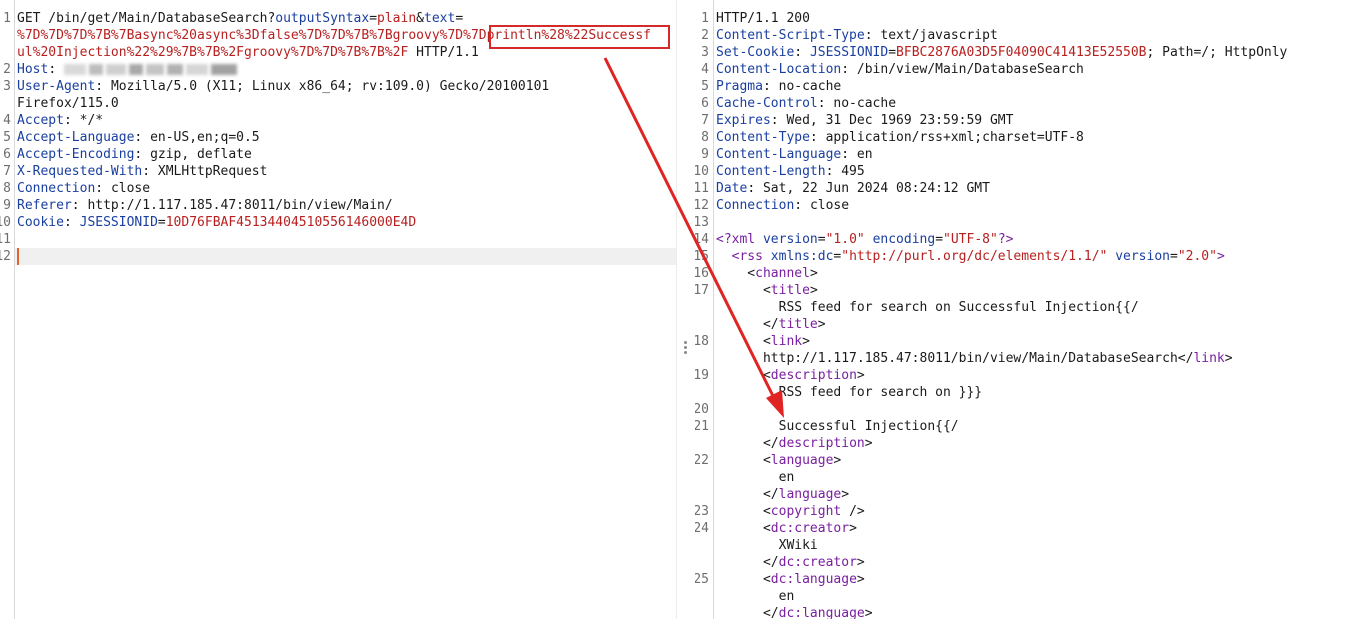 The image size is (1355, 619). What do you see at coordinates (702, 375) in the screenshot?
I see `line-number: 19` at bounding box center [702, 375].